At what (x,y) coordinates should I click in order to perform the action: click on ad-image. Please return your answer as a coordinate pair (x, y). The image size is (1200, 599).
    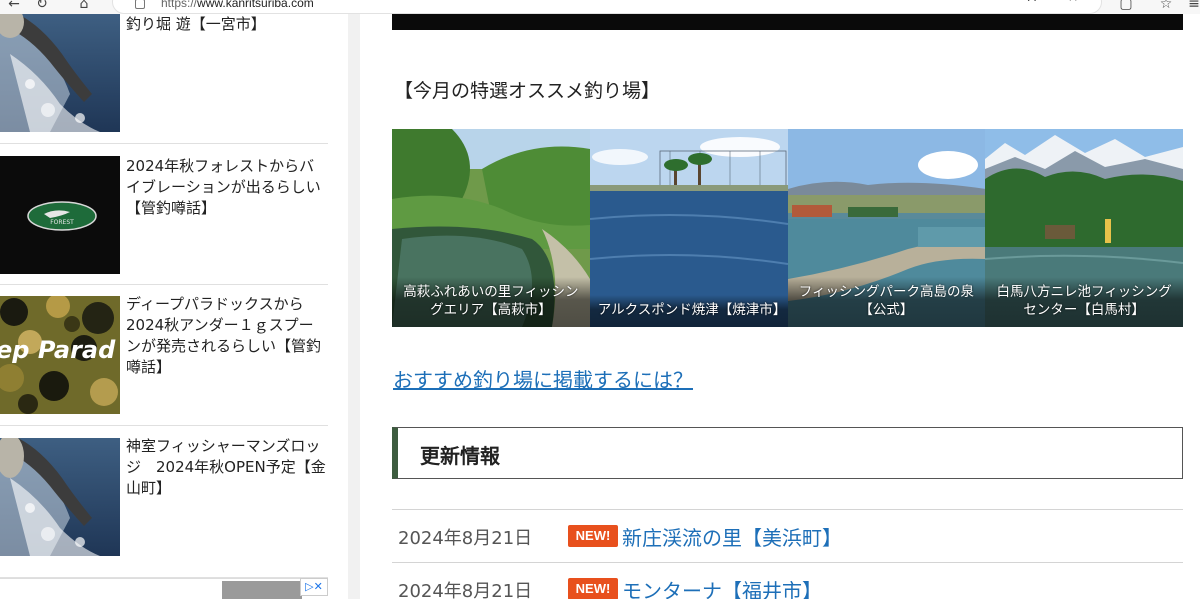
    Looking at the image, I should click on (262, 590).